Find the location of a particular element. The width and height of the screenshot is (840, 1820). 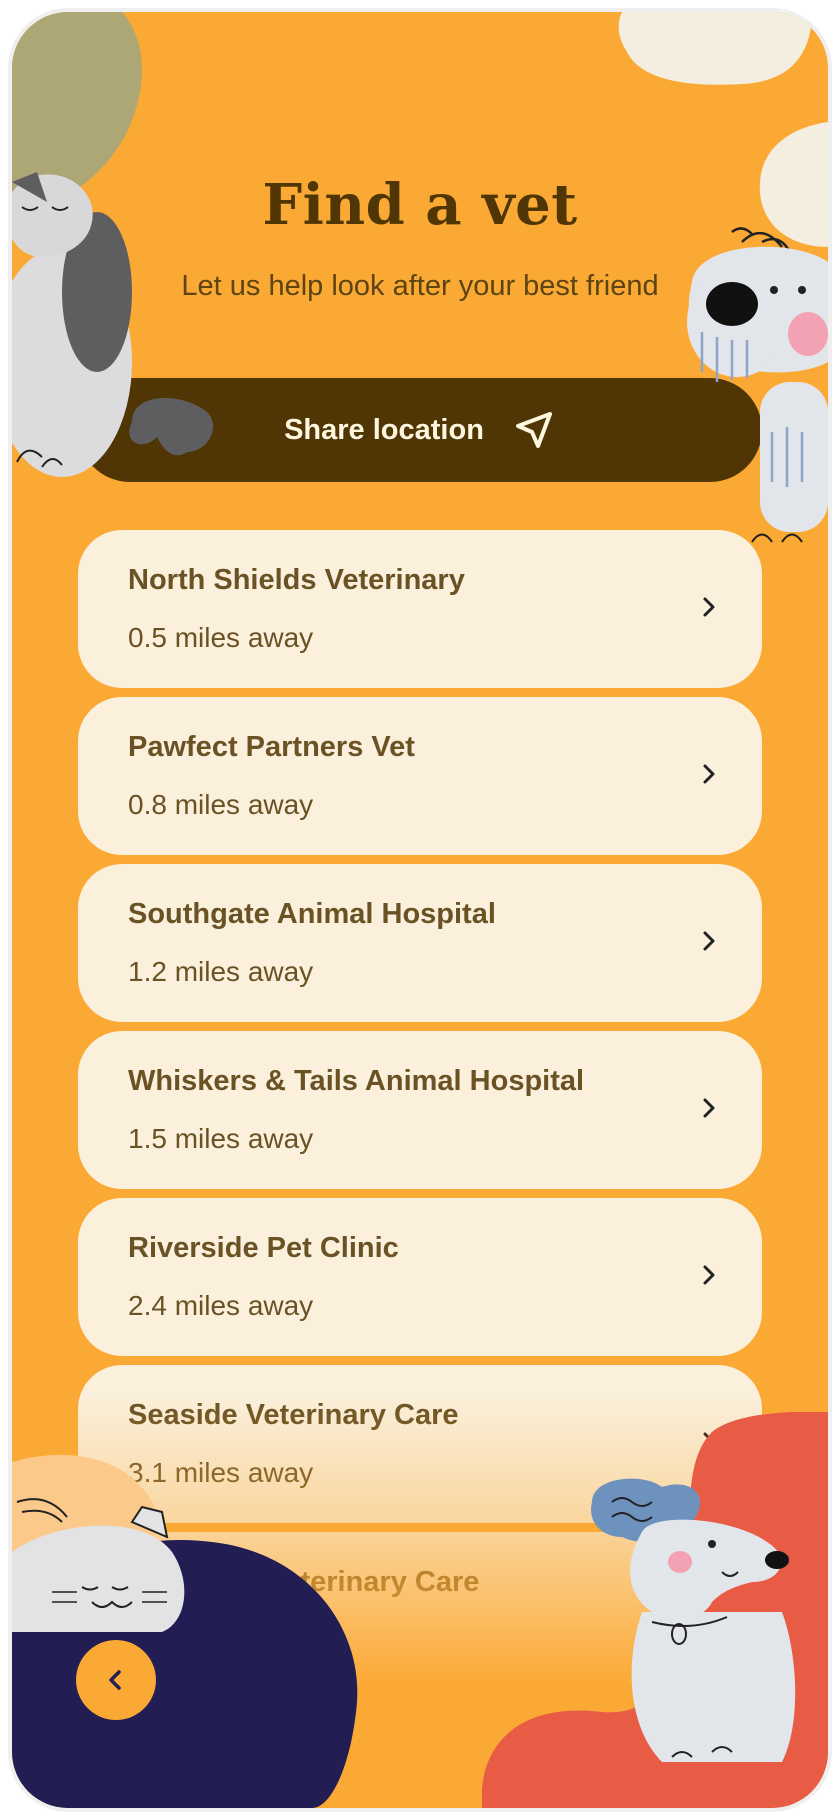

back-button is located at coordinates (116, 1680).